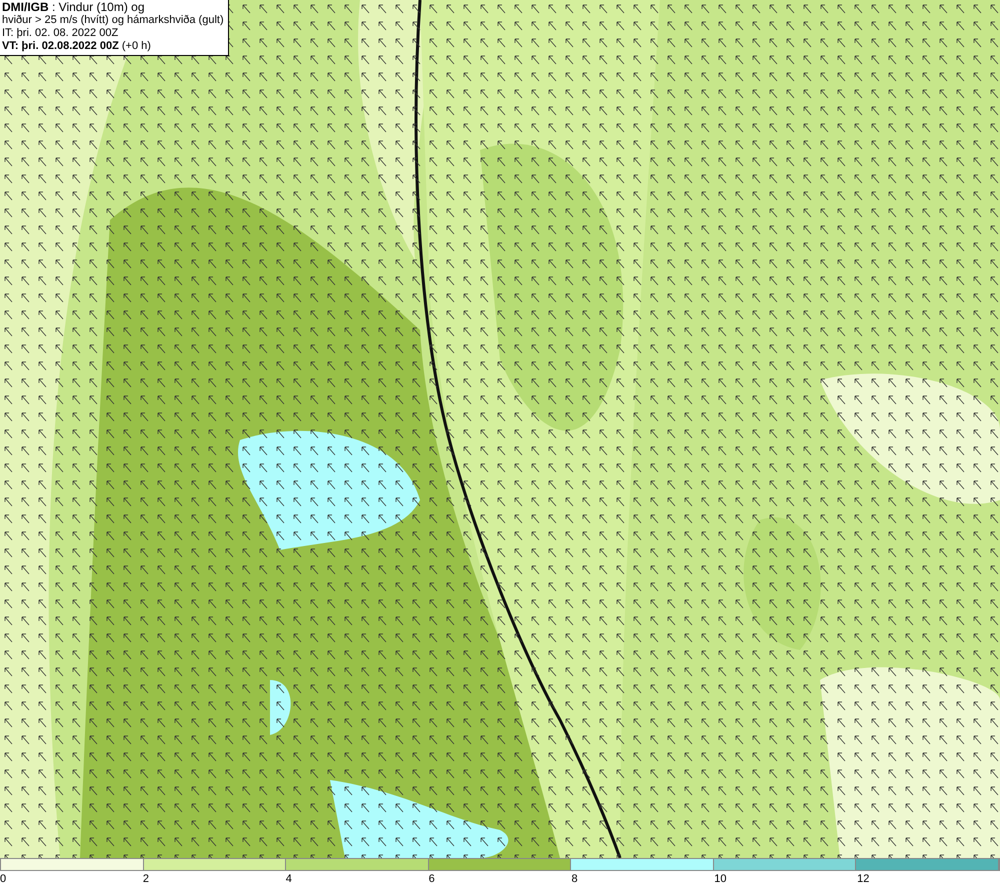  I want to click on legend-label: 8, so click(575, 879).